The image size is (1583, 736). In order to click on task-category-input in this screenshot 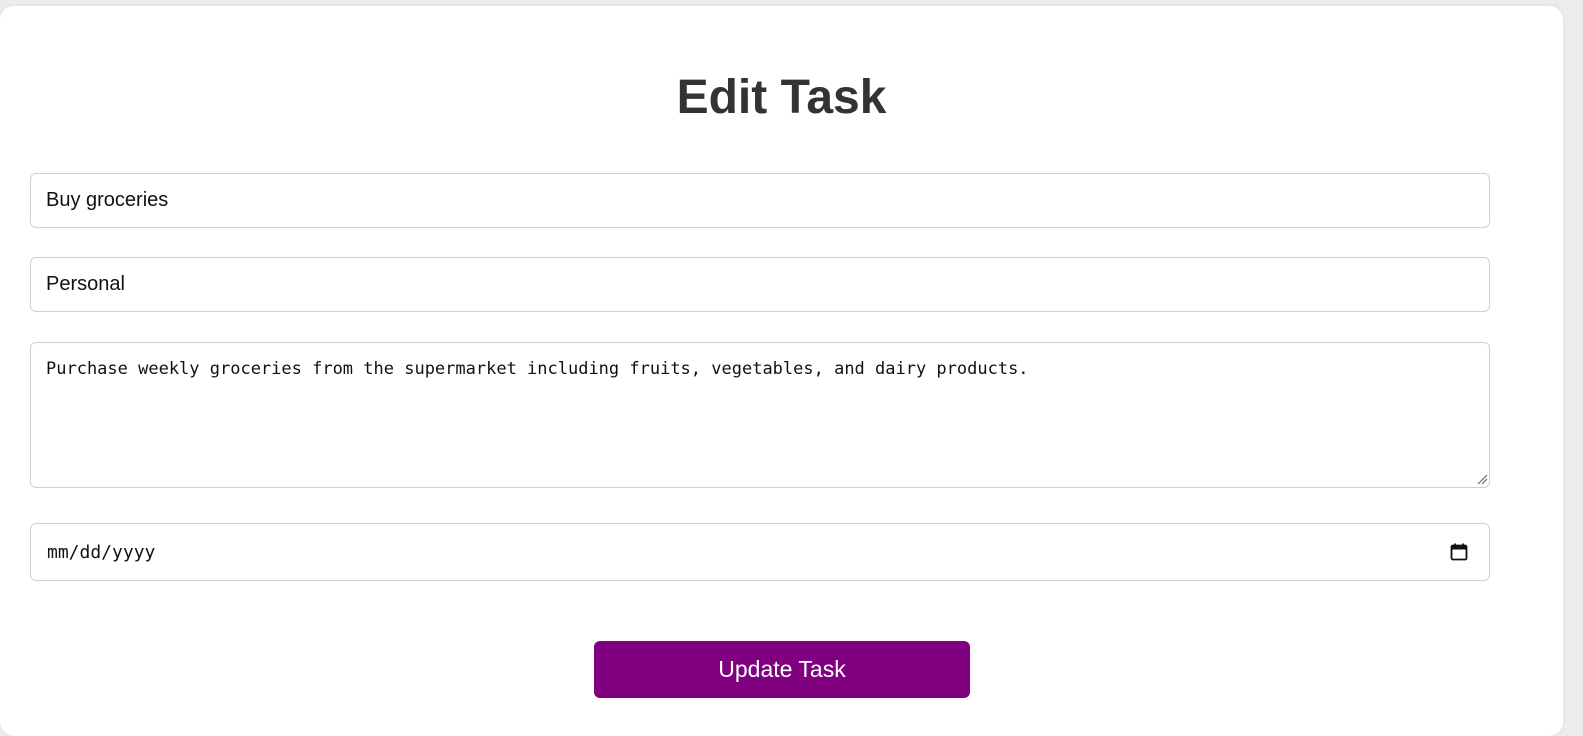, I will do `click(760, 284)`.